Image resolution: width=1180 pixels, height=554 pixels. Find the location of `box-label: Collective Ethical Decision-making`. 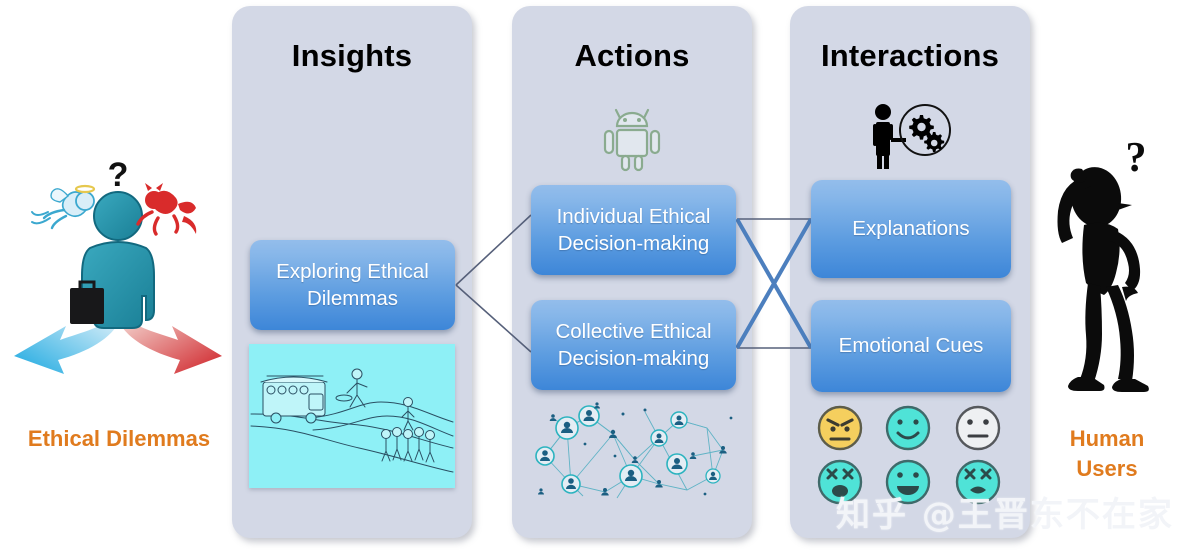

box-label: Collective Ethical Decision-making is located at coordinates (633, 344).